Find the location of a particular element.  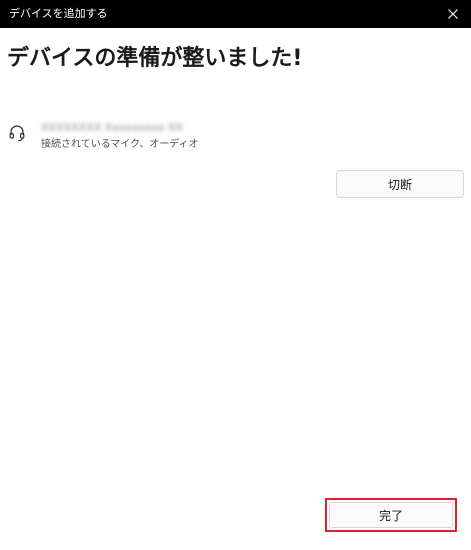

close-button is located at coordinates (453, 14).